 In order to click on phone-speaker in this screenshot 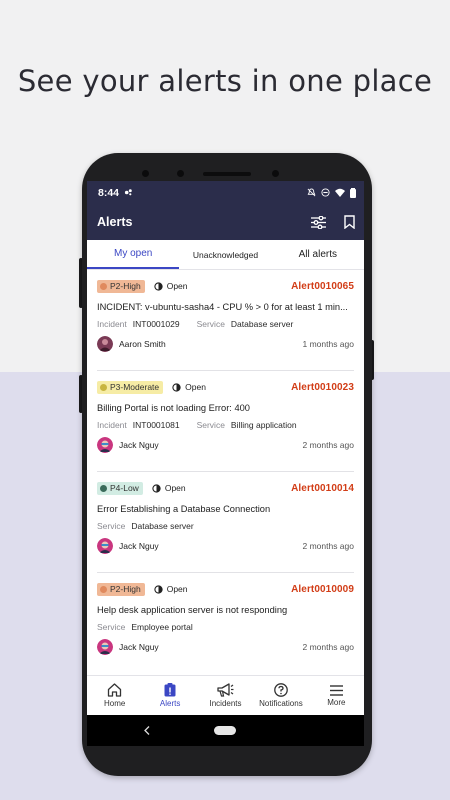, I will do `click(227, 174)`.